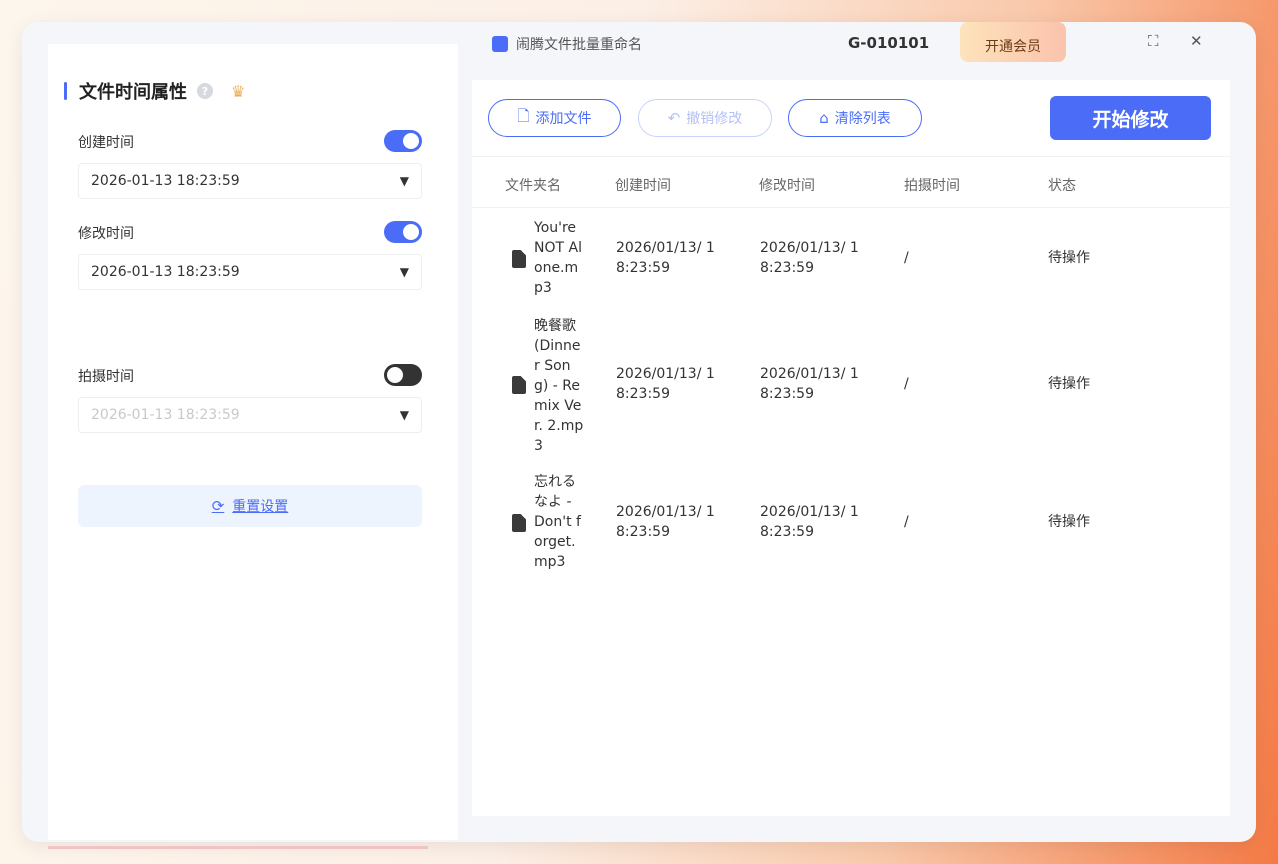  Describe the element at coordinates (888, 43) in the screenshot. I see `user-id: G-010101` at that location.